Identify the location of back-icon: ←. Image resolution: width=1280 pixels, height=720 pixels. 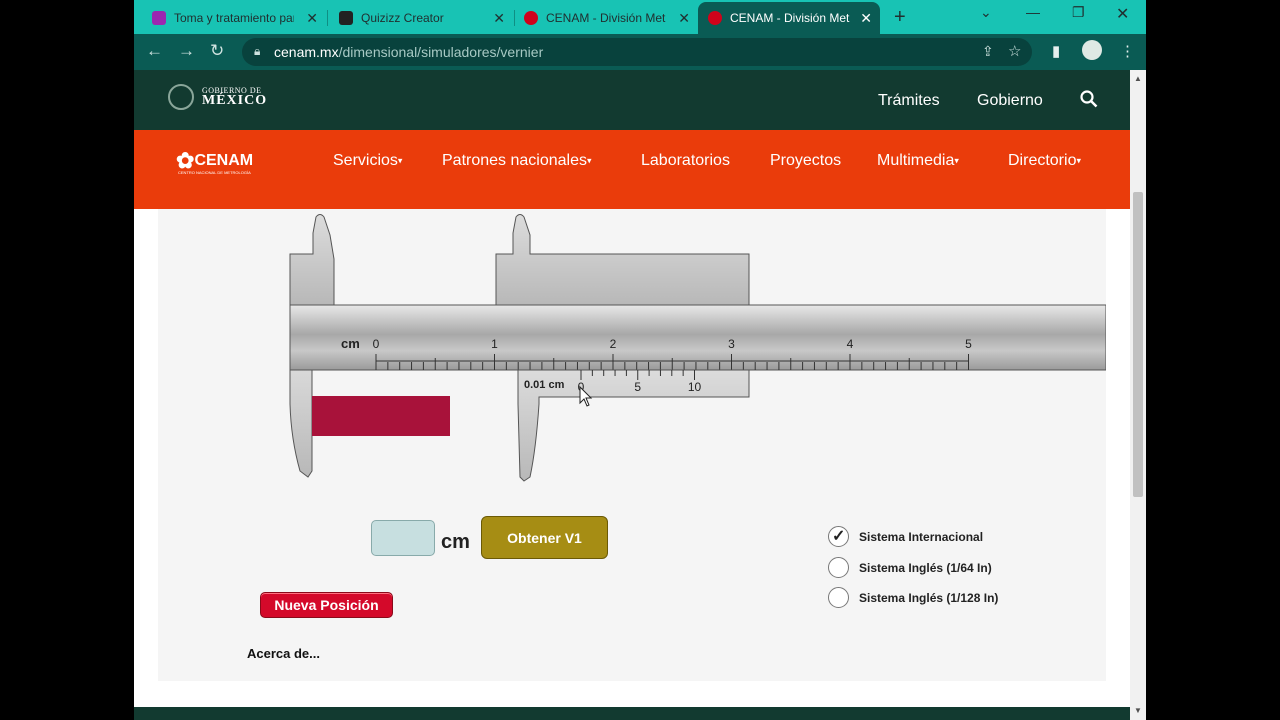
(154, 51).